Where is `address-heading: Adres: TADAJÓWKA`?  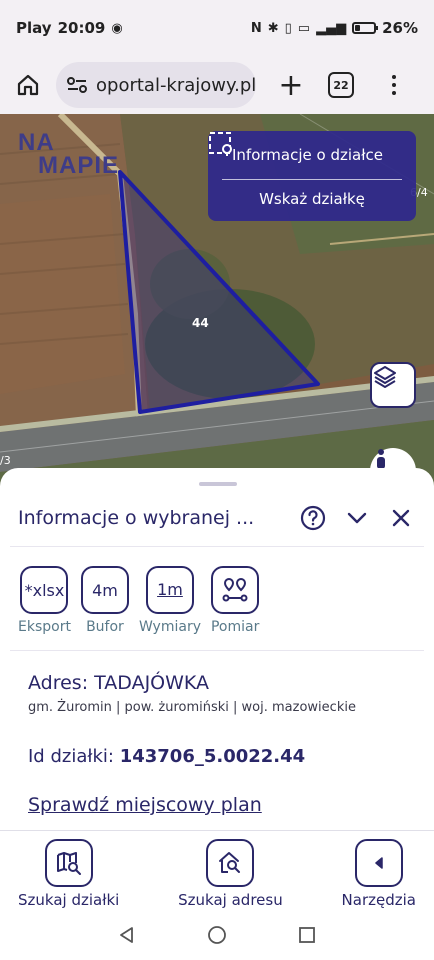 address-heading: Adres: TADAJÓWKA is located at coordinates (119, 683).